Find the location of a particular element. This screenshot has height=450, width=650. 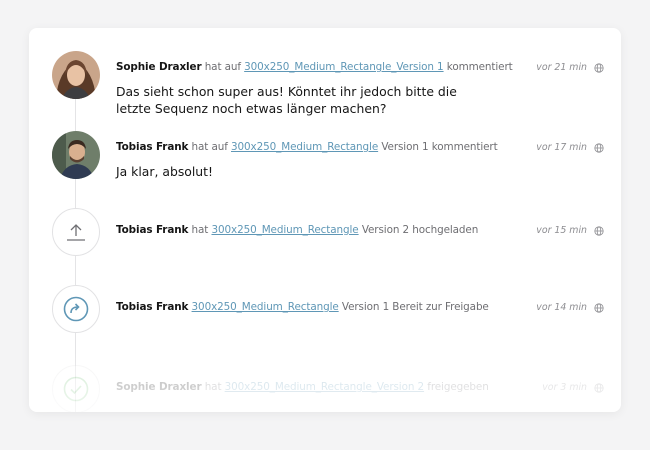

timestamp-text: vor 15 min is located at coordinates (561, 230).